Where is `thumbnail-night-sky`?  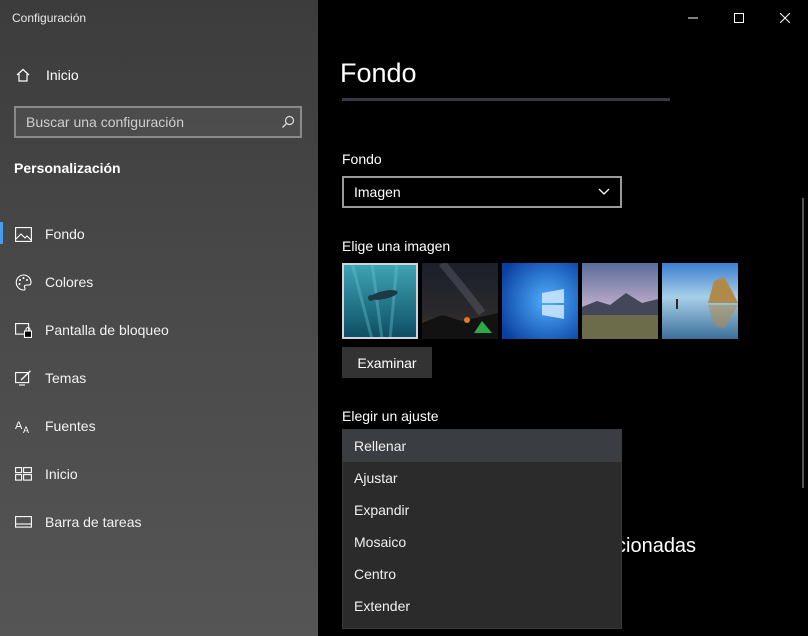
thumbnail-night-sky is located at coordinates (460, 301).